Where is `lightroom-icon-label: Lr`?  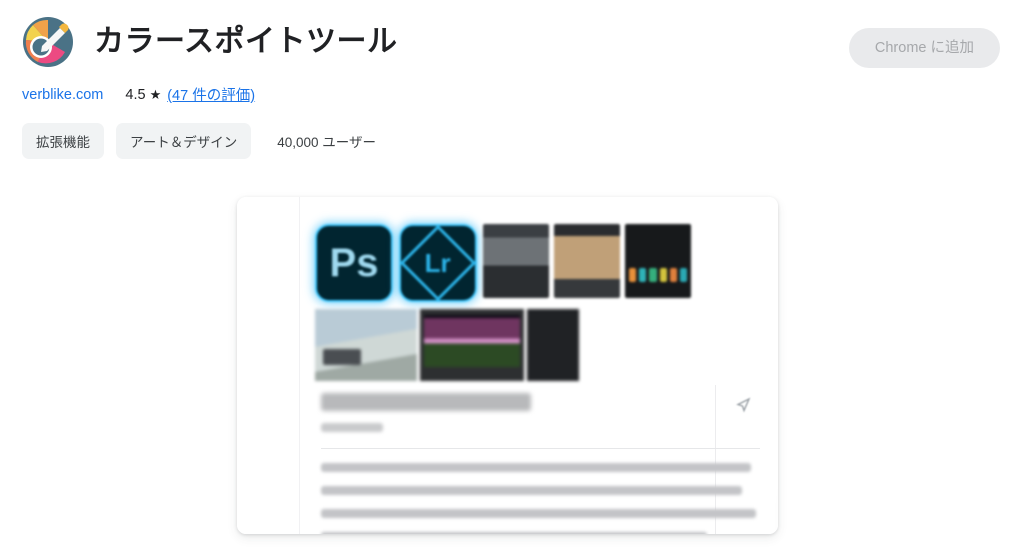 lightroom-icon-label: Lr is located at coordinates (438, 262).